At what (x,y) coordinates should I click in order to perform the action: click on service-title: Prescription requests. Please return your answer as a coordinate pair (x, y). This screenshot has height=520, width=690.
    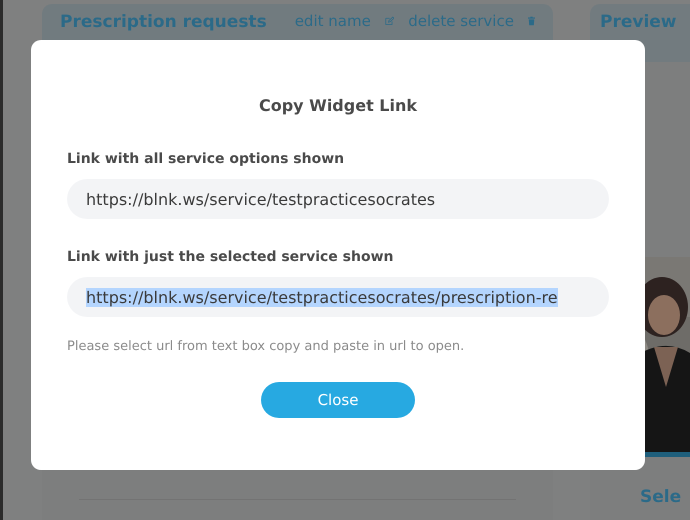
    Looking at the image, I should click on (163, 22).